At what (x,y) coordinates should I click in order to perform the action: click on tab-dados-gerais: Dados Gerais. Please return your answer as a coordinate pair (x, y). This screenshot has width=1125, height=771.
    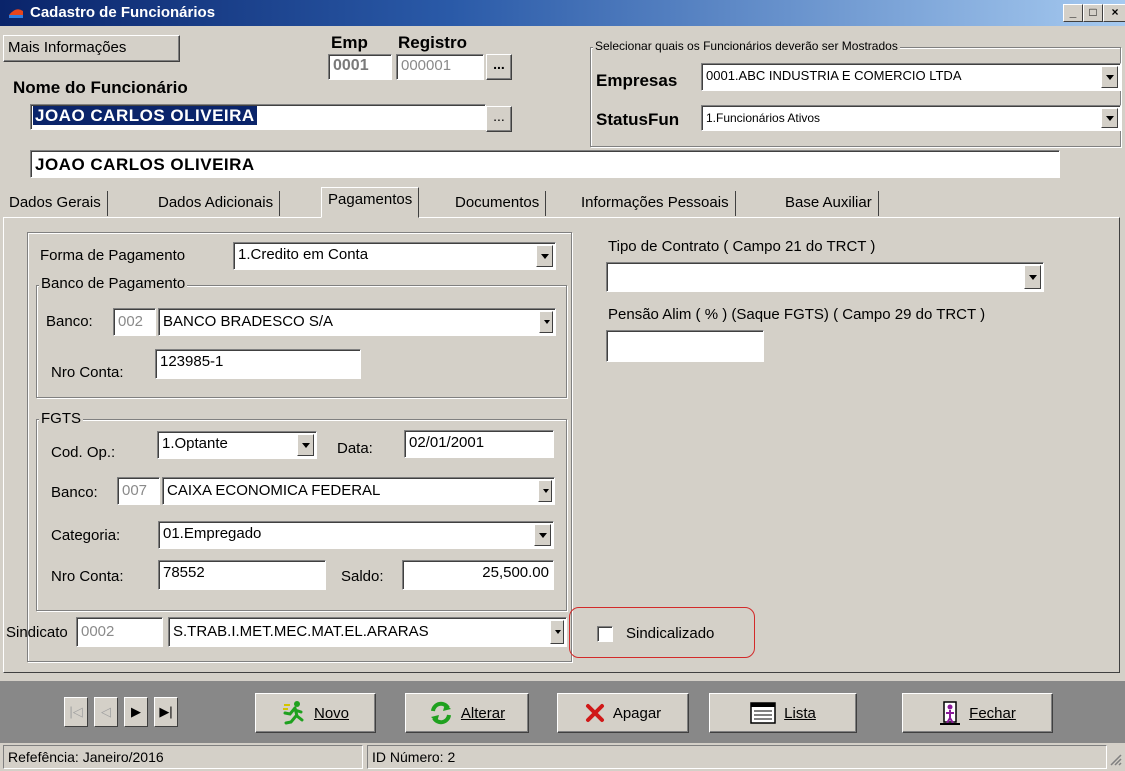
    Looking at the image, I should click on (55, 203).